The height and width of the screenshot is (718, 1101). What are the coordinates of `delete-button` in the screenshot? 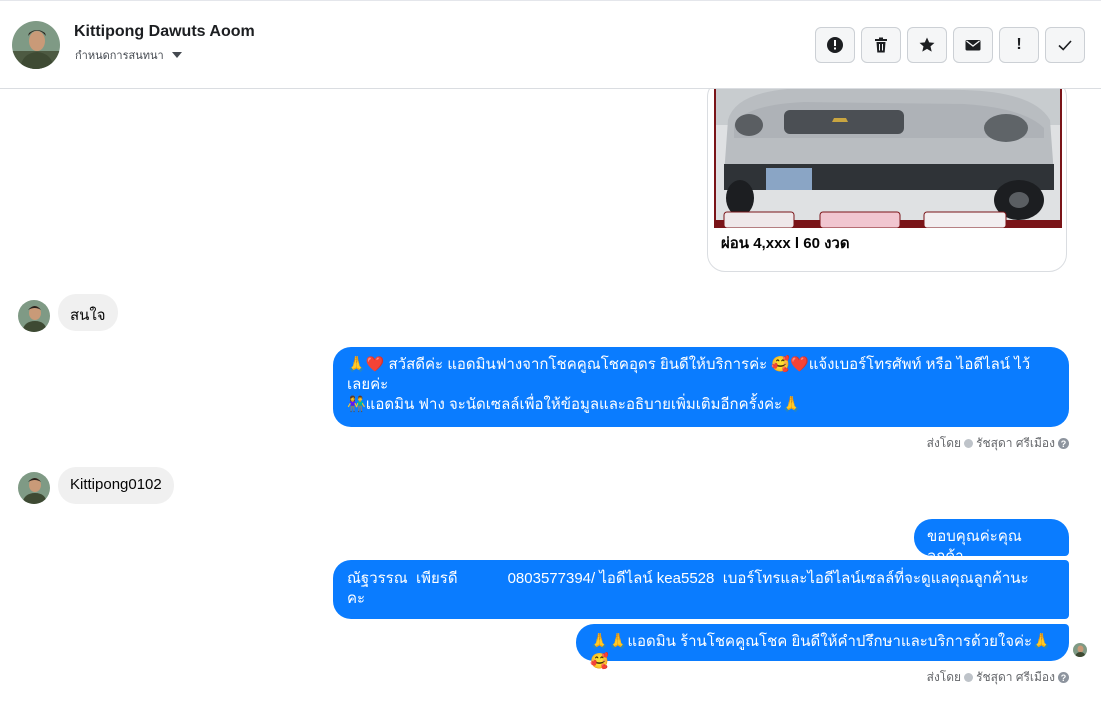 It's located at (881, 45).